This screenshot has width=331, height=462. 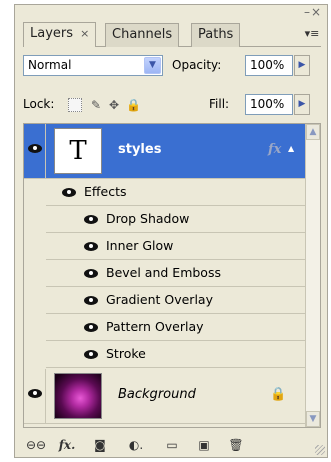 What do you see at coordinates (312, 35) in the screenshot?
I see `panel-menu-icon: ▾≡` at bounding box center [312, 35].